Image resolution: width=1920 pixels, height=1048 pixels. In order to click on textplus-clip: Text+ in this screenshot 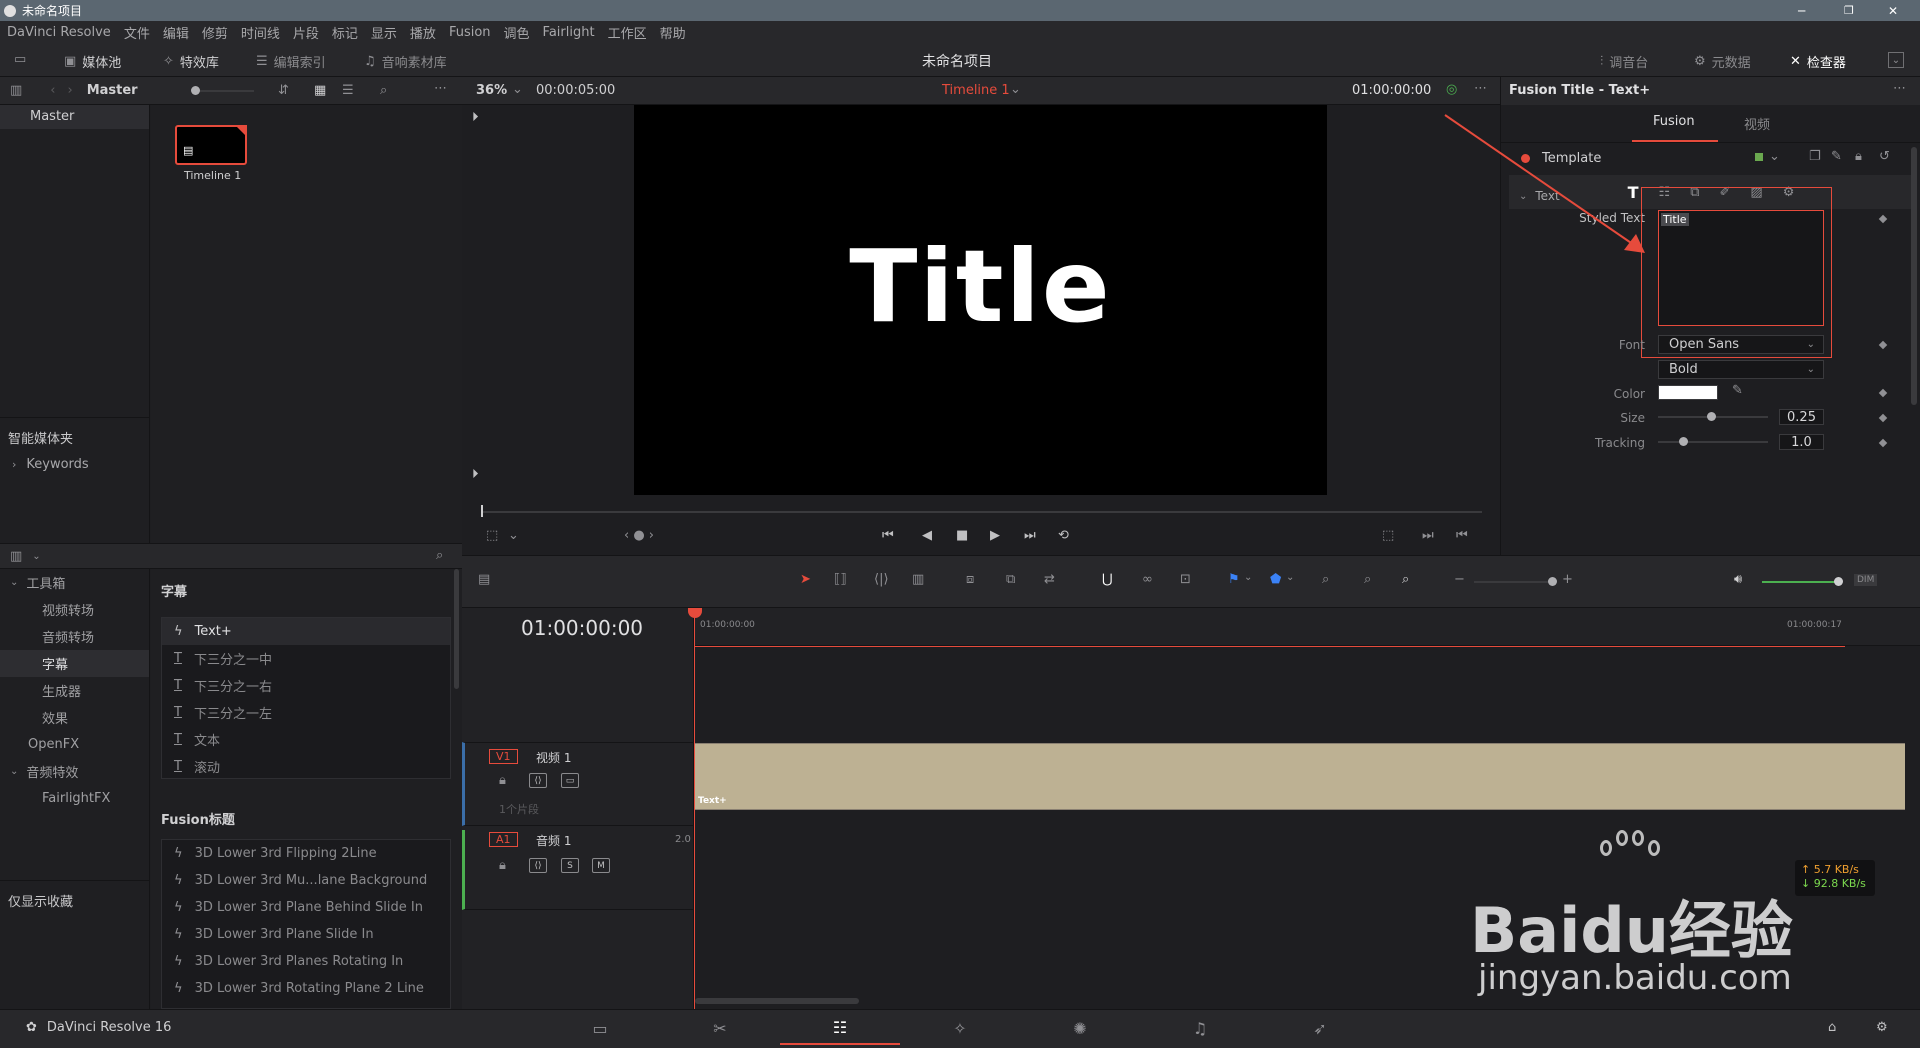, I will do `click(1300, 776)`.